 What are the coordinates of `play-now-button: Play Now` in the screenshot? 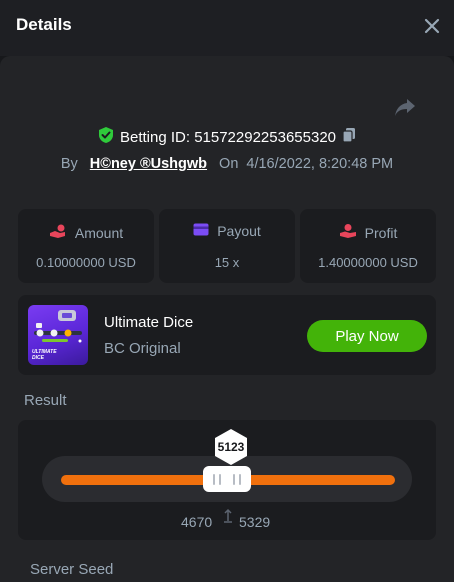 It's located at (367, 336).